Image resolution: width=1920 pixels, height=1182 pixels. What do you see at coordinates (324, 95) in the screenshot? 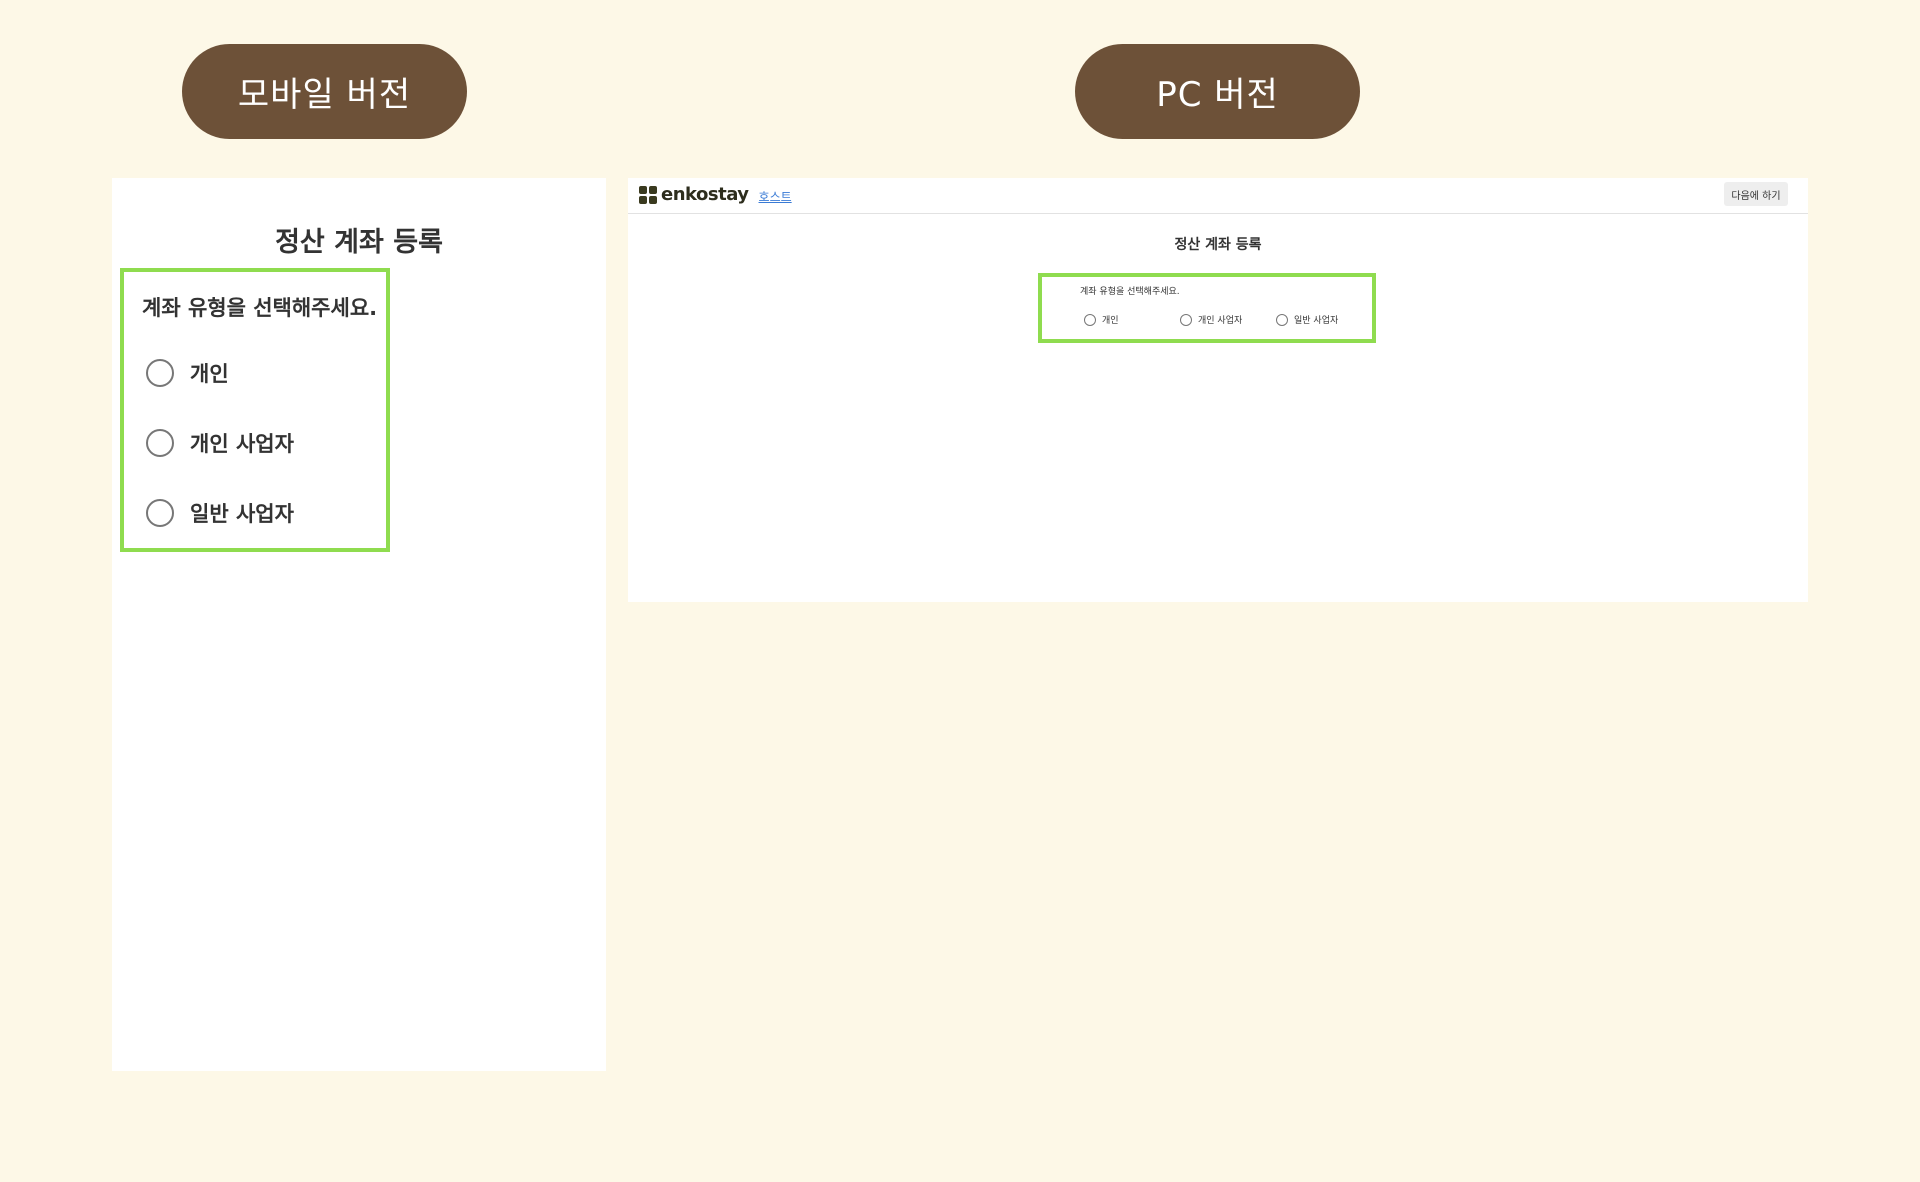
I see `mobile-version-label: 모바일 버전` at bounding box center [324, 95].